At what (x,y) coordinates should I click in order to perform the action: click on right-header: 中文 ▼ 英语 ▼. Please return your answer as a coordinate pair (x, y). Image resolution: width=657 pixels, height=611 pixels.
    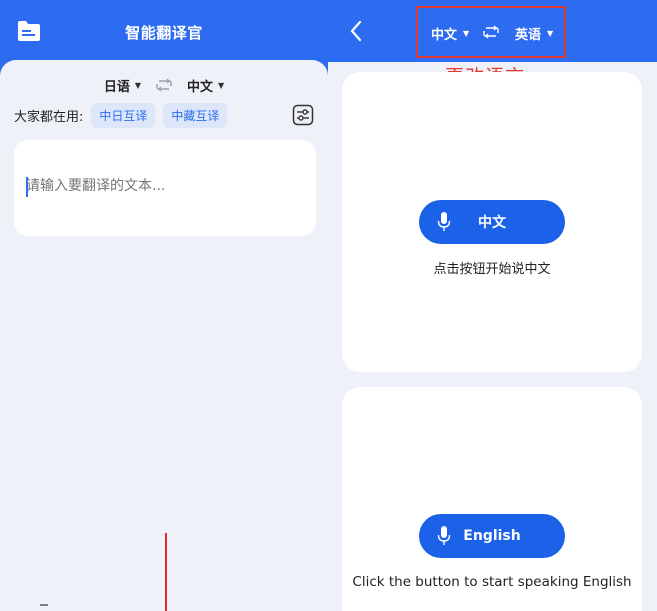
    Looking at the image, I should click on (492, 31).